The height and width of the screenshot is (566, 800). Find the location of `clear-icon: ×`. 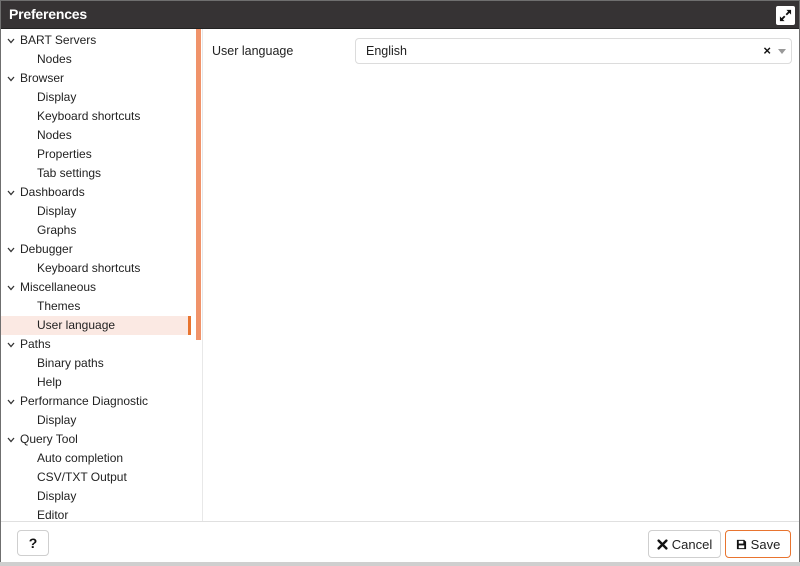

clear-icon: × is located at coordinates (767, 50).